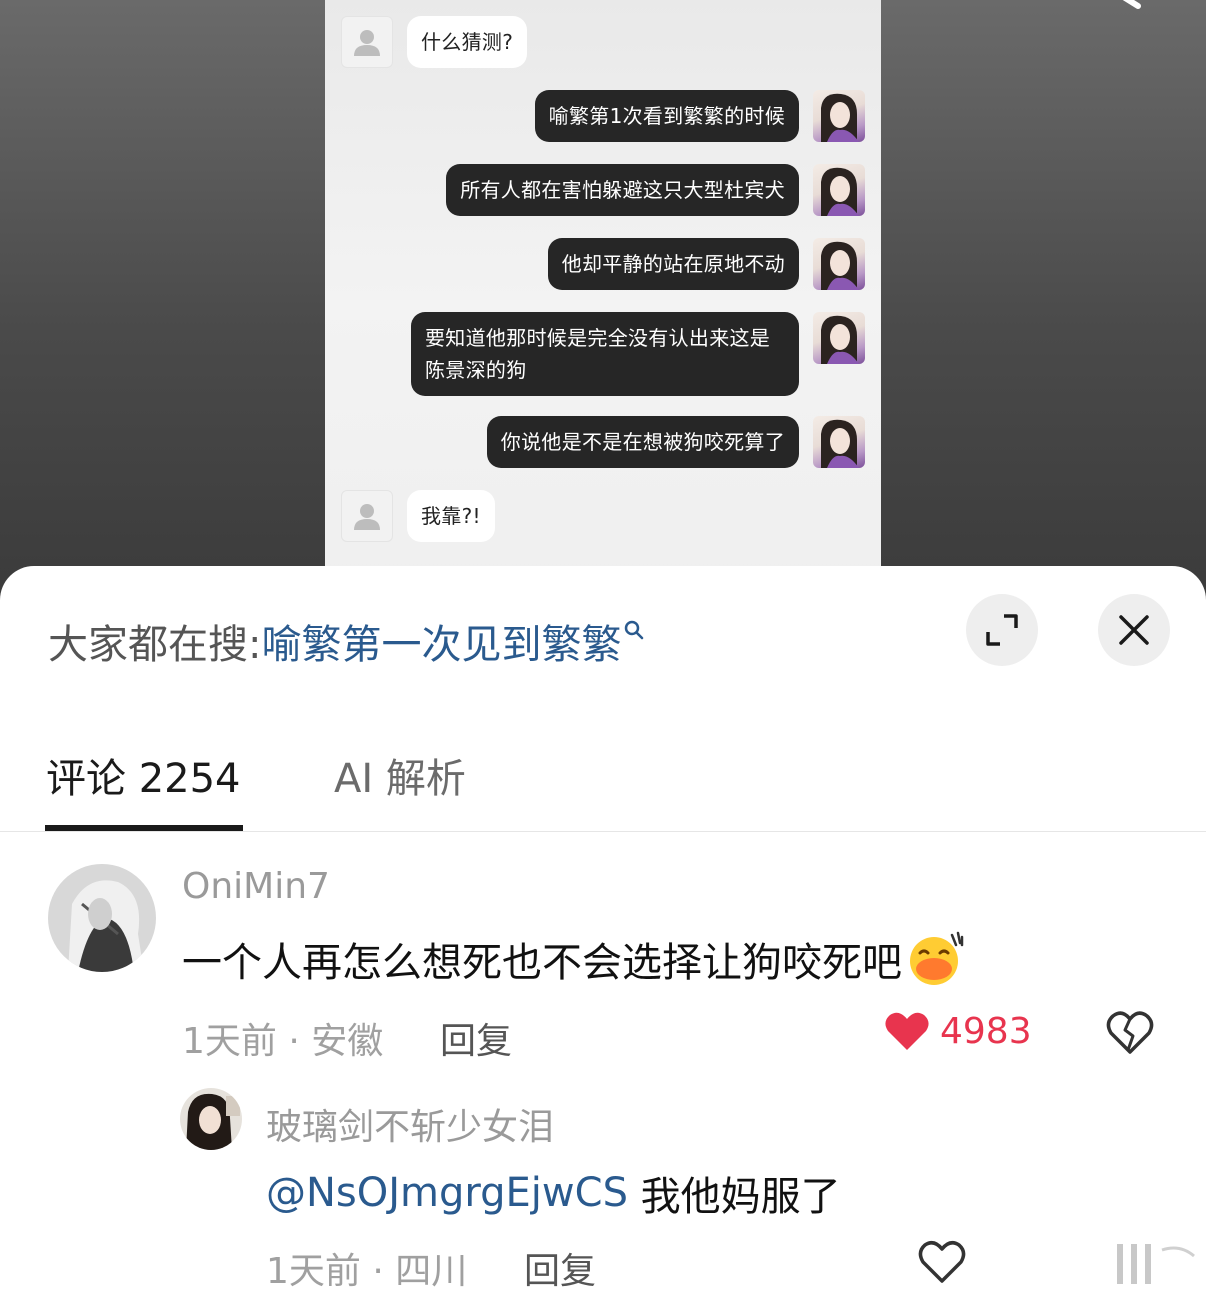  What do you see at coordinates (603, 784) in the screenshot?
I see `tab-bar: 评论 2254 AI 解析` at bounding box center [603, 784].